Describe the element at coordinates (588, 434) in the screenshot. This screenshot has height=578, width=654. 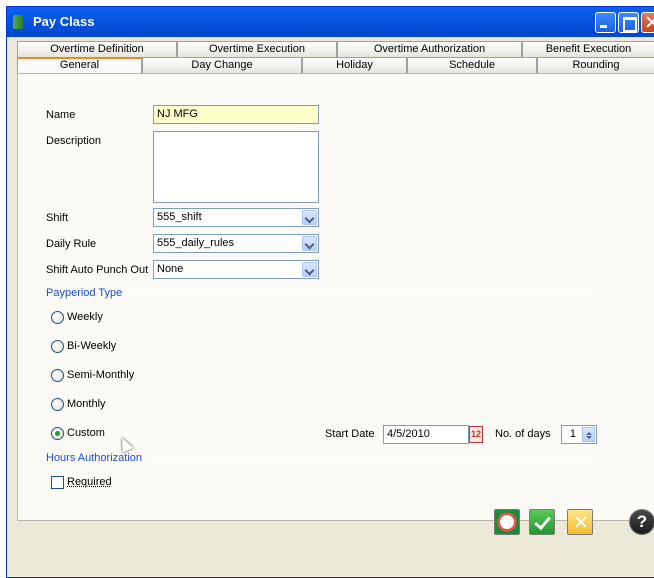
I see `spinner-icon` at that location.